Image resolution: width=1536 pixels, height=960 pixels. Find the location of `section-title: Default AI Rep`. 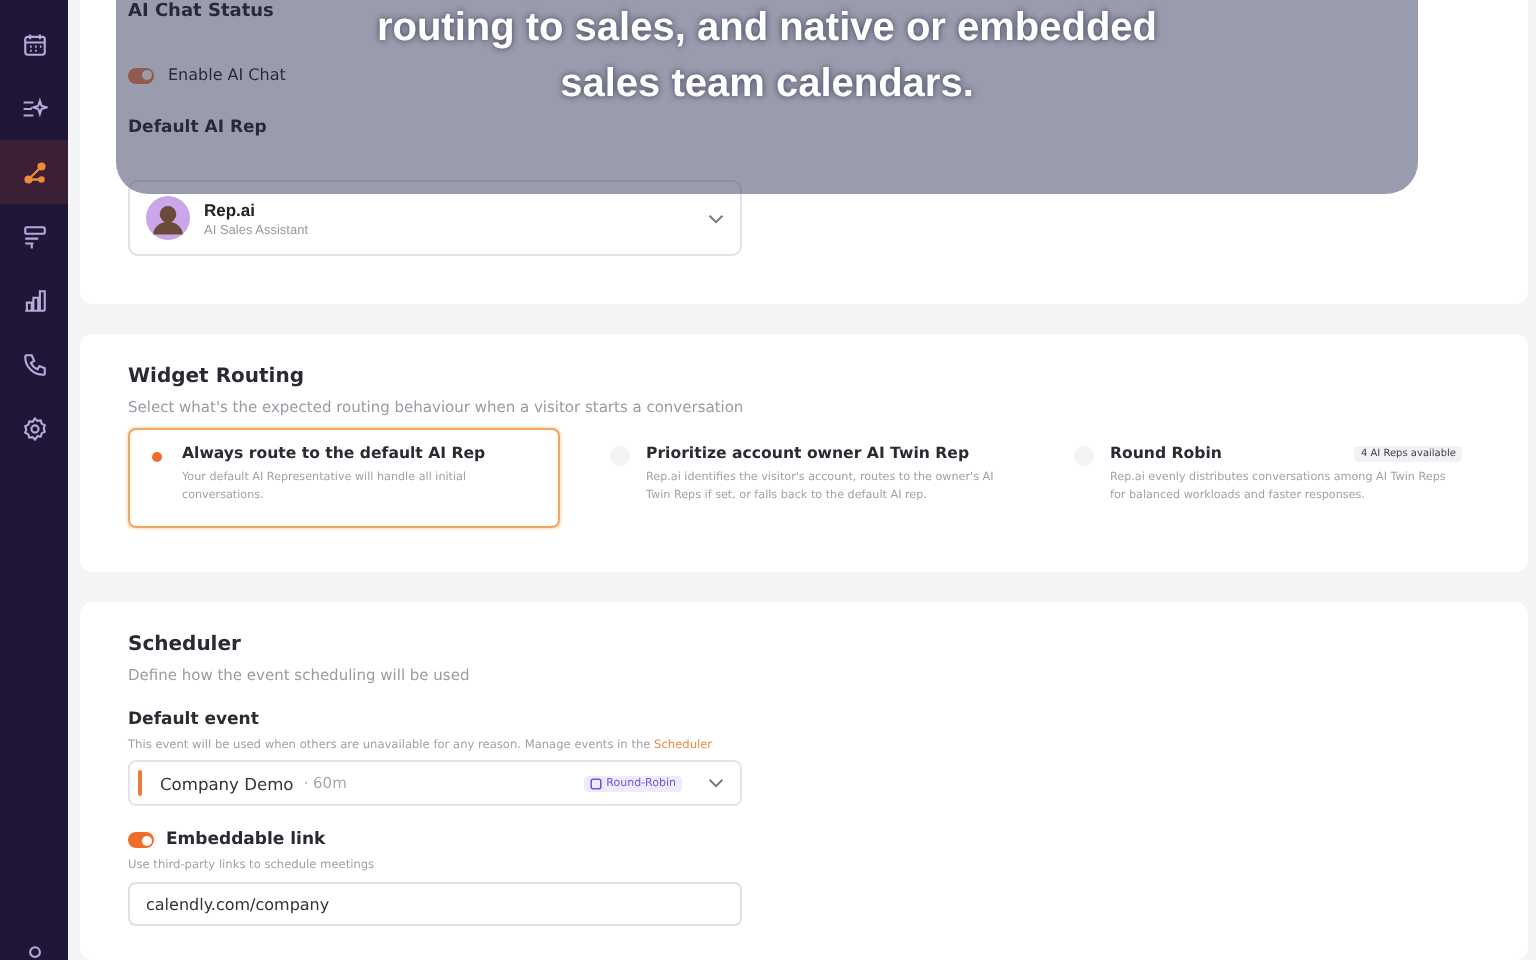

section-title: Default AI Rep is located at coordinates (197, 128).